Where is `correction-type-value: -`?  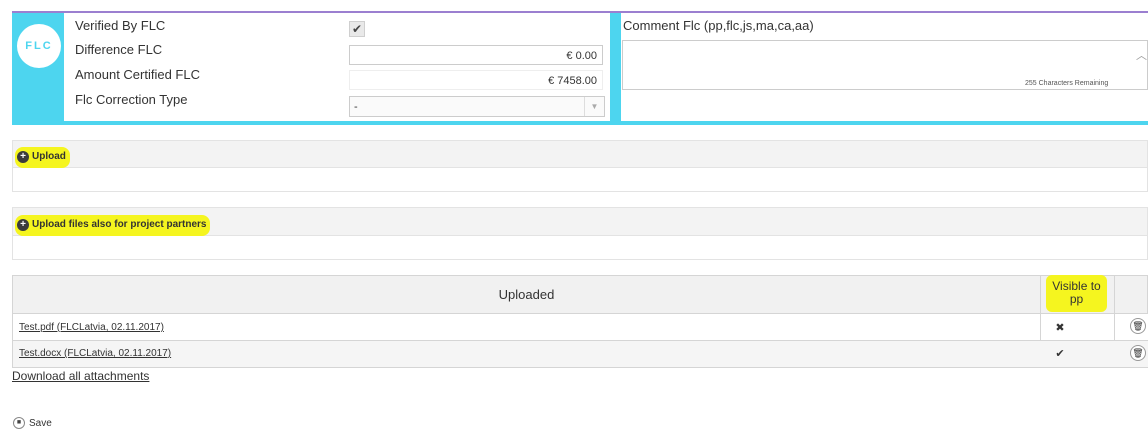 correction-type-value: - is located at coordinates (356, 107).